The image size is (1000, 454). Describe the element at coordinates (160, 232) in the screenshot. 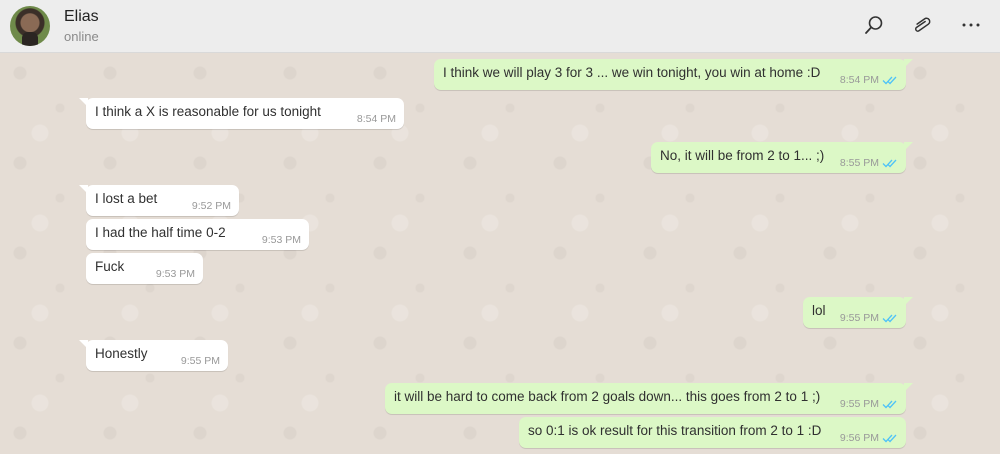

I see `message-text: I had the half time 0-2` at that location.